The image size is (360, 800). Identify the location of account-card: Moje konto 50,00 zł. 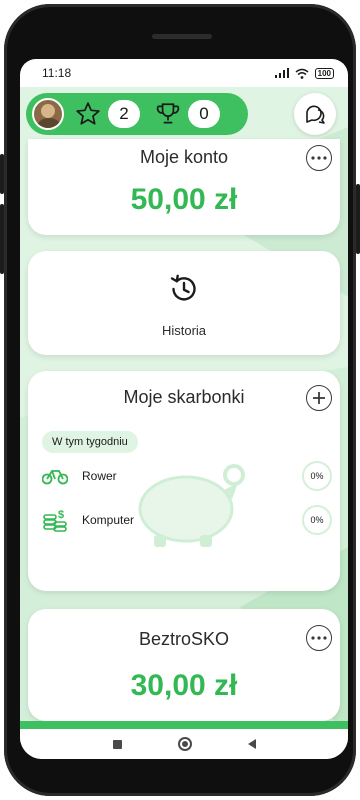
(184, 187).